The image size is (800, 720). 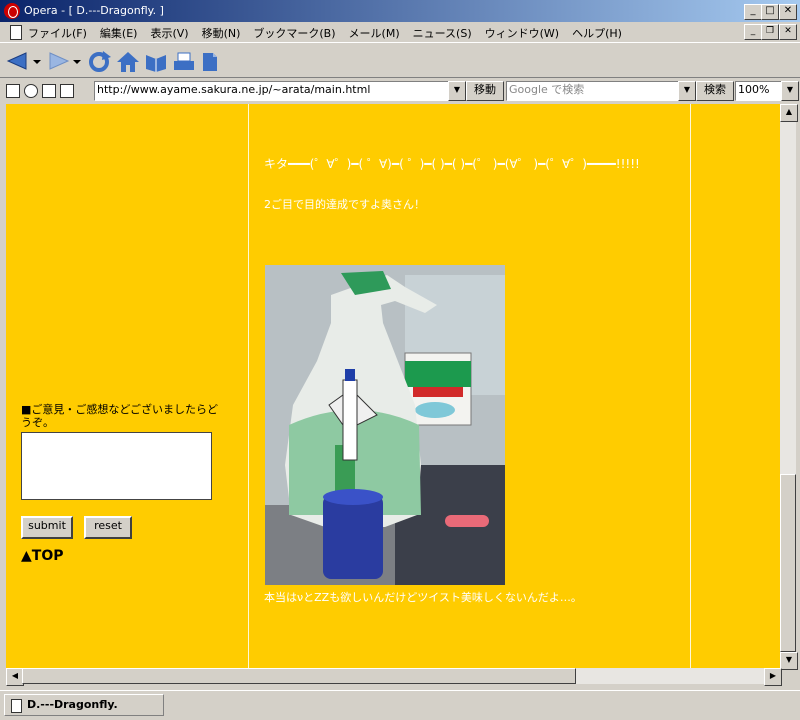 I want to click on reset-button: reset, so click(x=108, y=527).